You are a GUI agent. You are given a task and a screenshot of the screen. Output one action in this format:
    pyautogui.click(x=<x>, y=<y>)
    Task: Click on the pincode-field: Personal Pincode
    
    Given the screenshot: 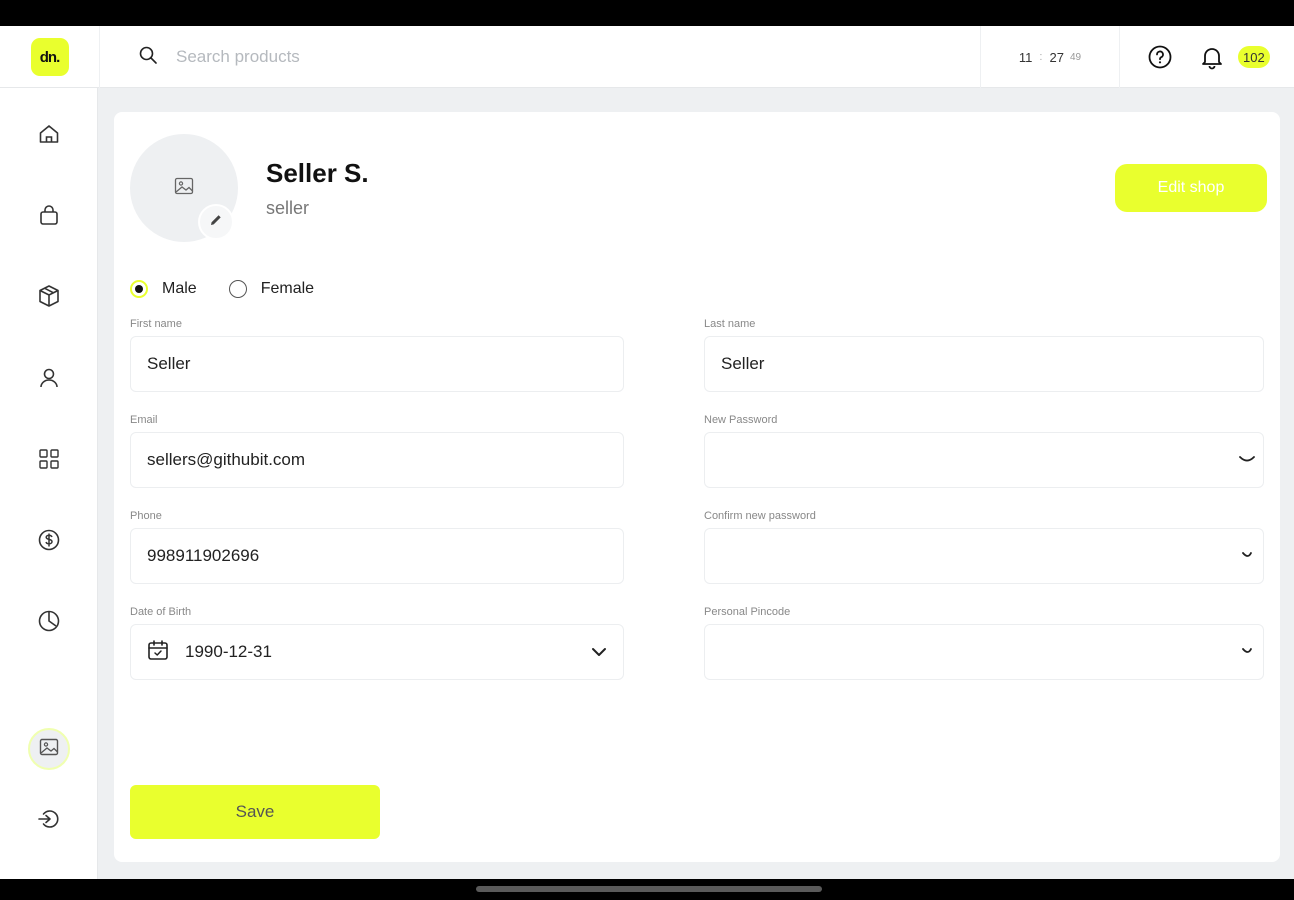 What is the action you would take?
    pyautogui.click(x=984, y=643)
    